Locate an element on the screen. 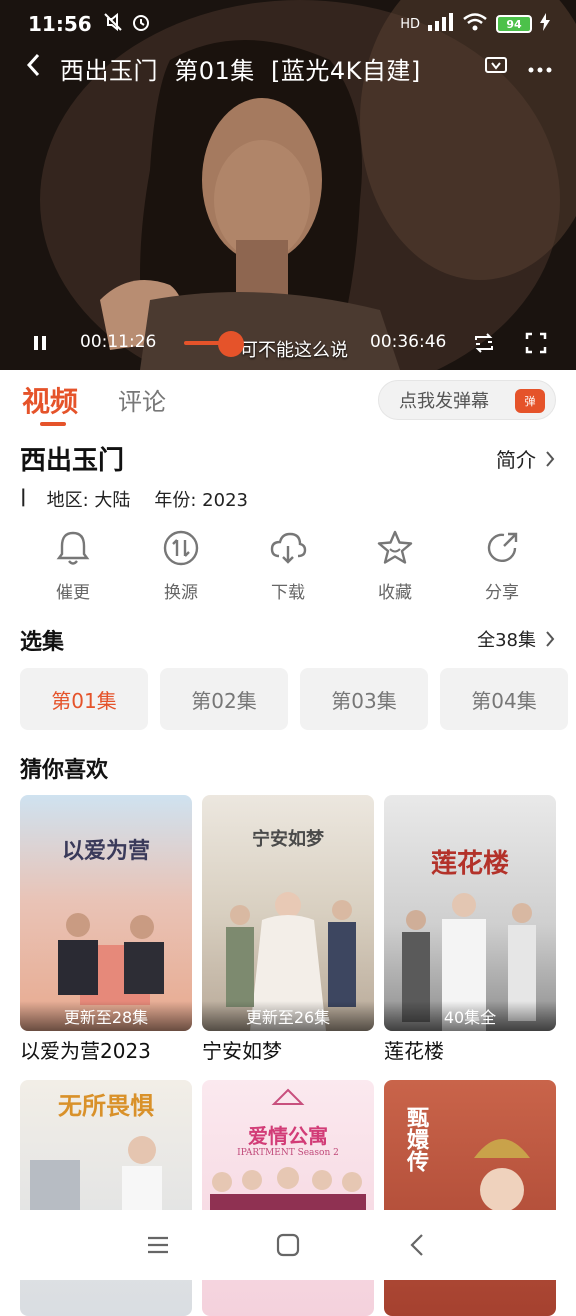 This screenshot has width=576, height=1316. network-type-label: HD is located at coordinates (410, 24).